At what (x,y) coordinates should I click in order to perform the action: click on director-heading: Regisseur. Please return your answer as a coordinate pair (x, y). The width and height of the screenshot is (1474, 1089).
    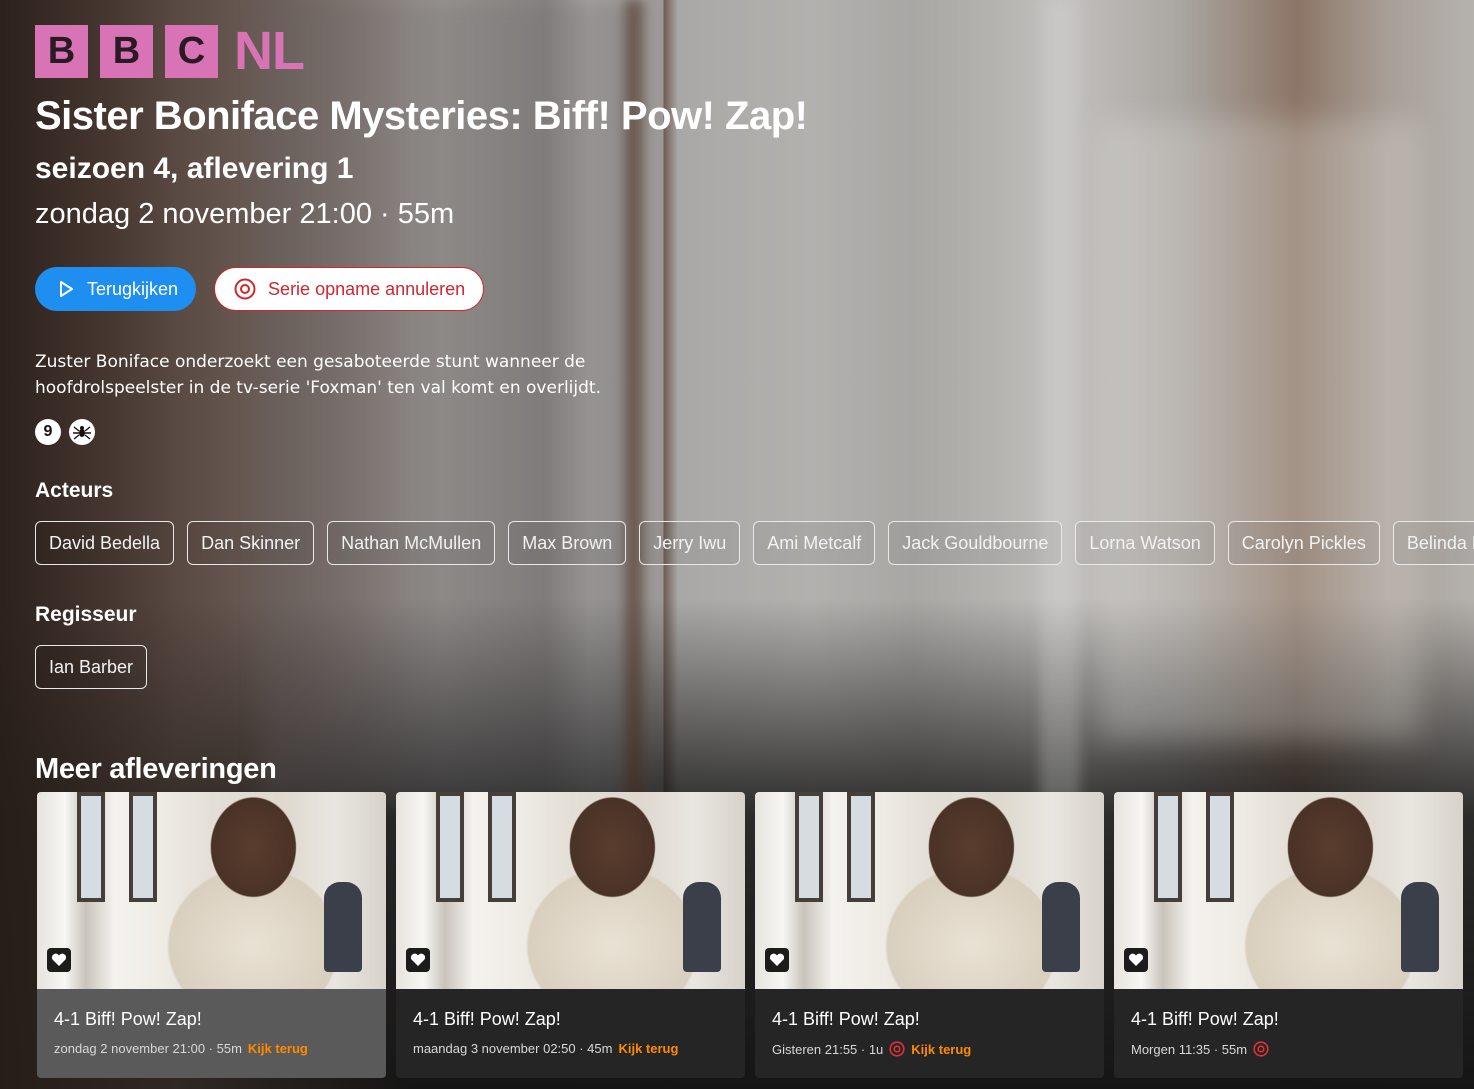
    Looking at the image, I should click on (86, 614).